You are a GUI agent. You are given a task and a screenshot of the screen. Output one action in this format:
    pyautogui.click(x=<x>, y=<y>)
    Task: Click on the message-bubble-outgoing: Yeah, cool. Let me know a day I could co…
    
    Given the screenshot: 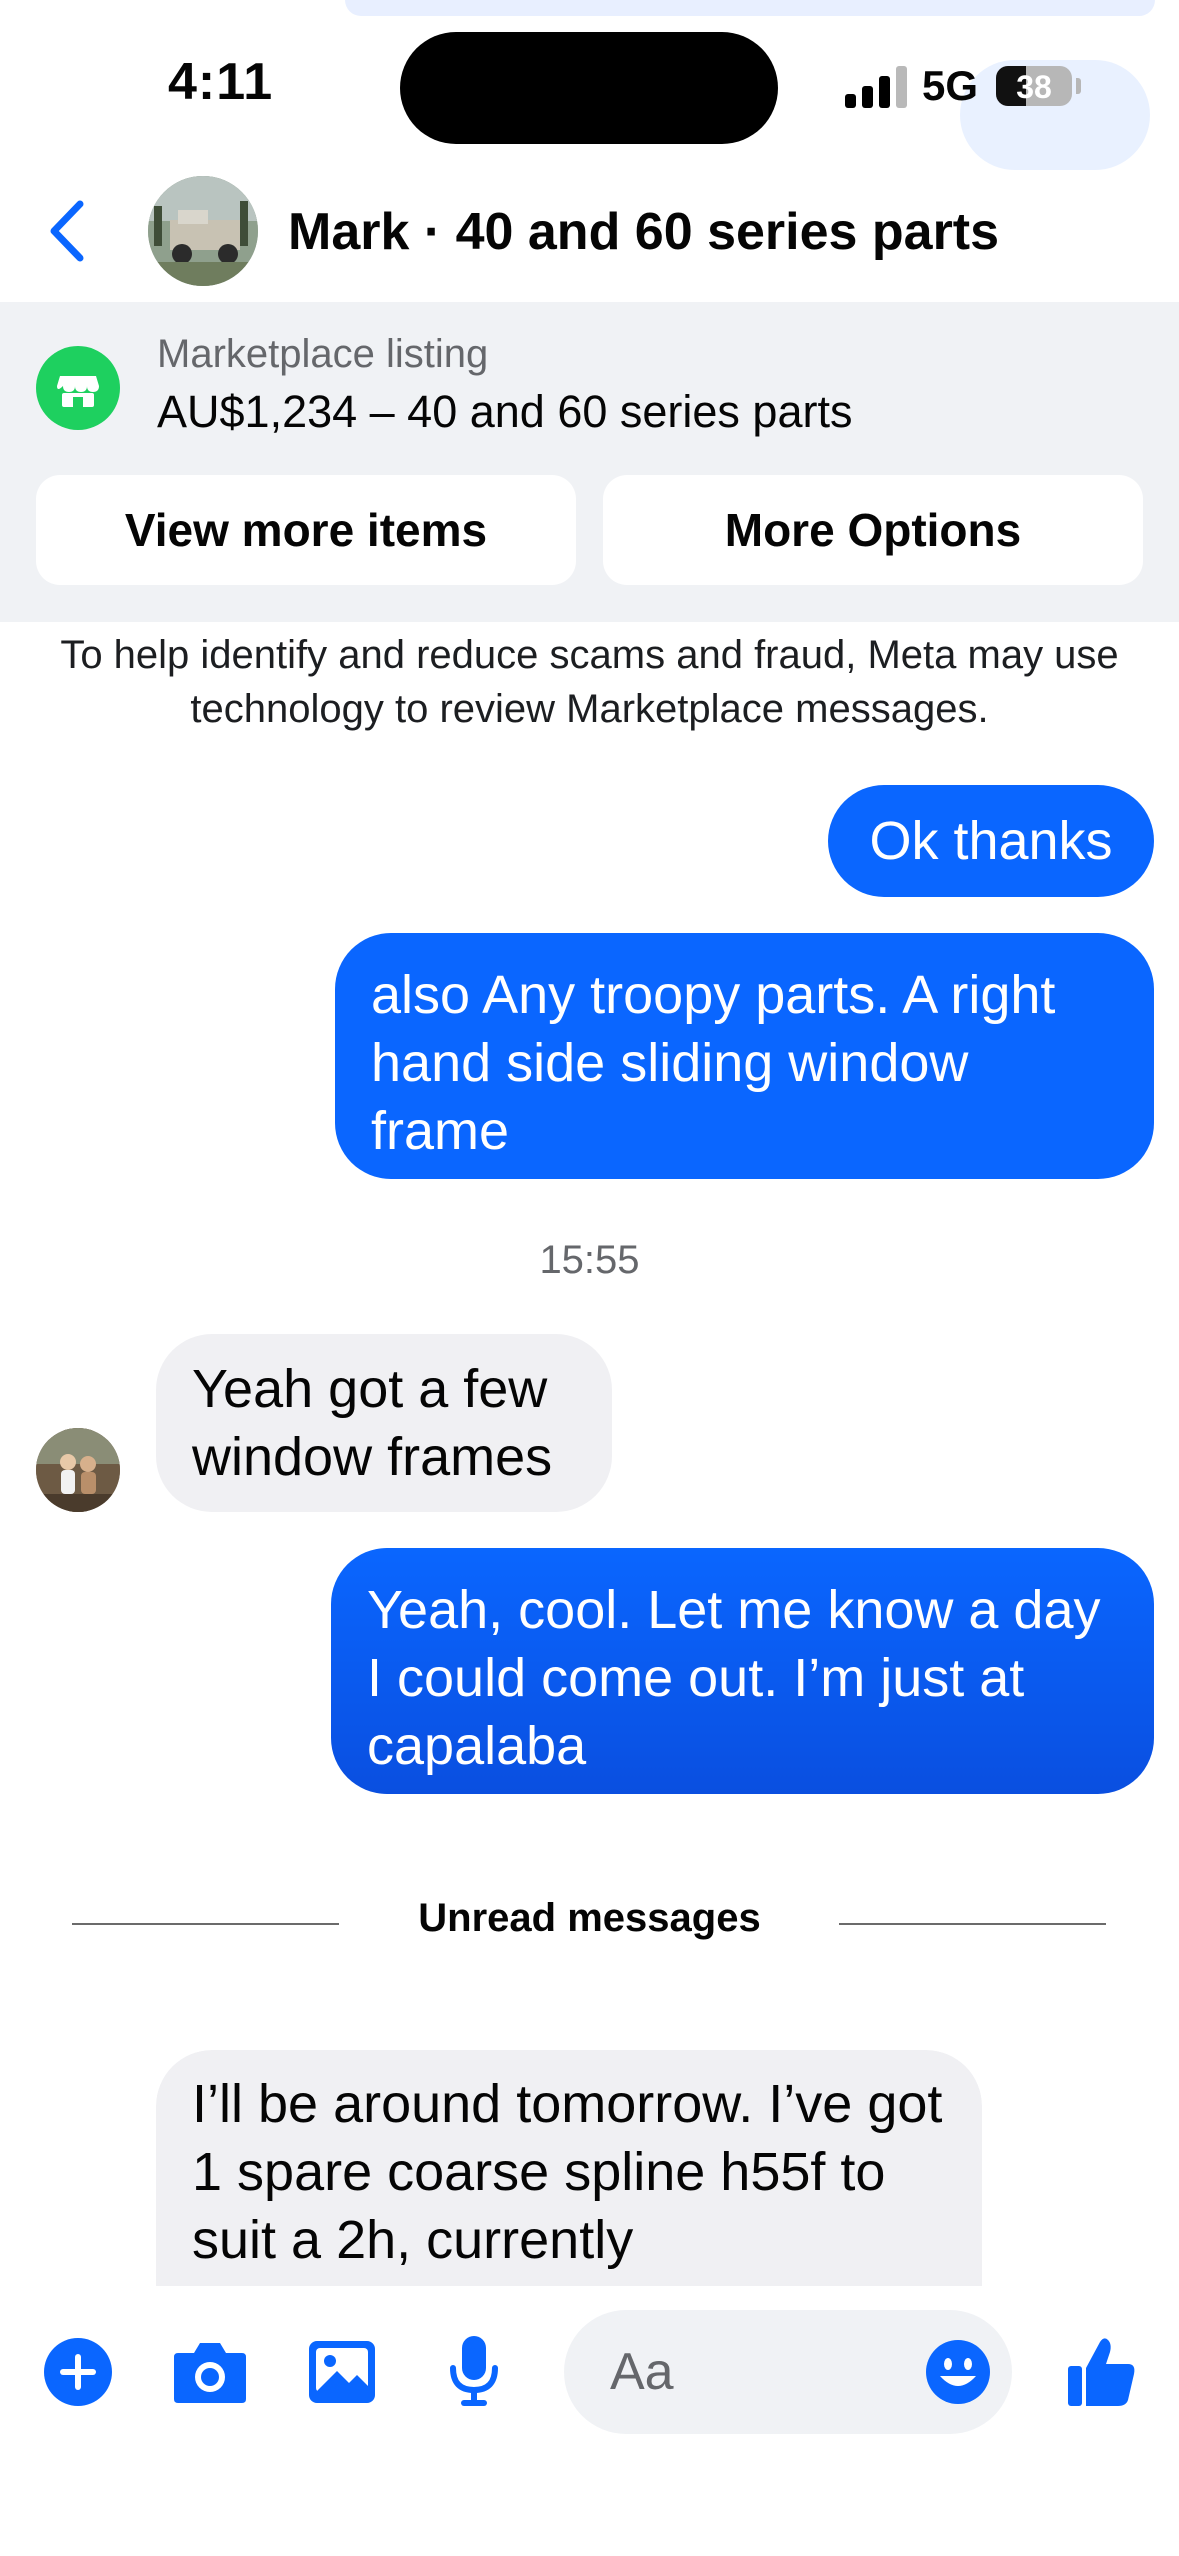 What is the action you would take?
    pyautogui.click(x=742, y=1671)
    